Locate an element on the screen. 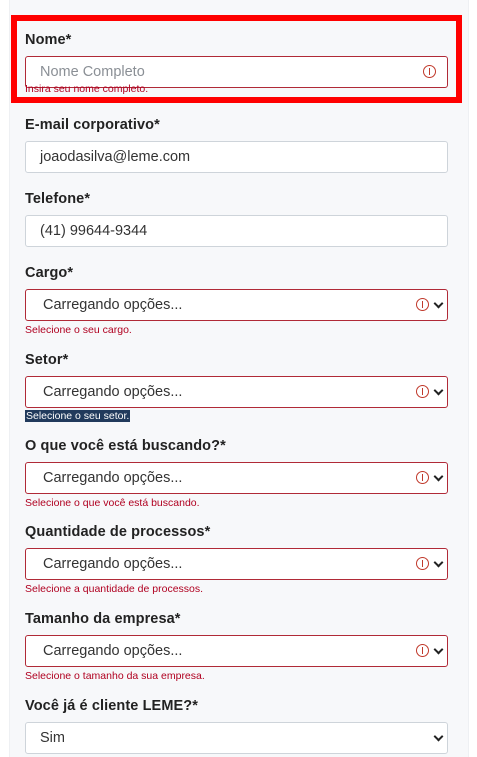 This screenshot has height=757, width=477. field-cliente: Você já é cliente LEME?* Sim is located at coordinates (236, 725).